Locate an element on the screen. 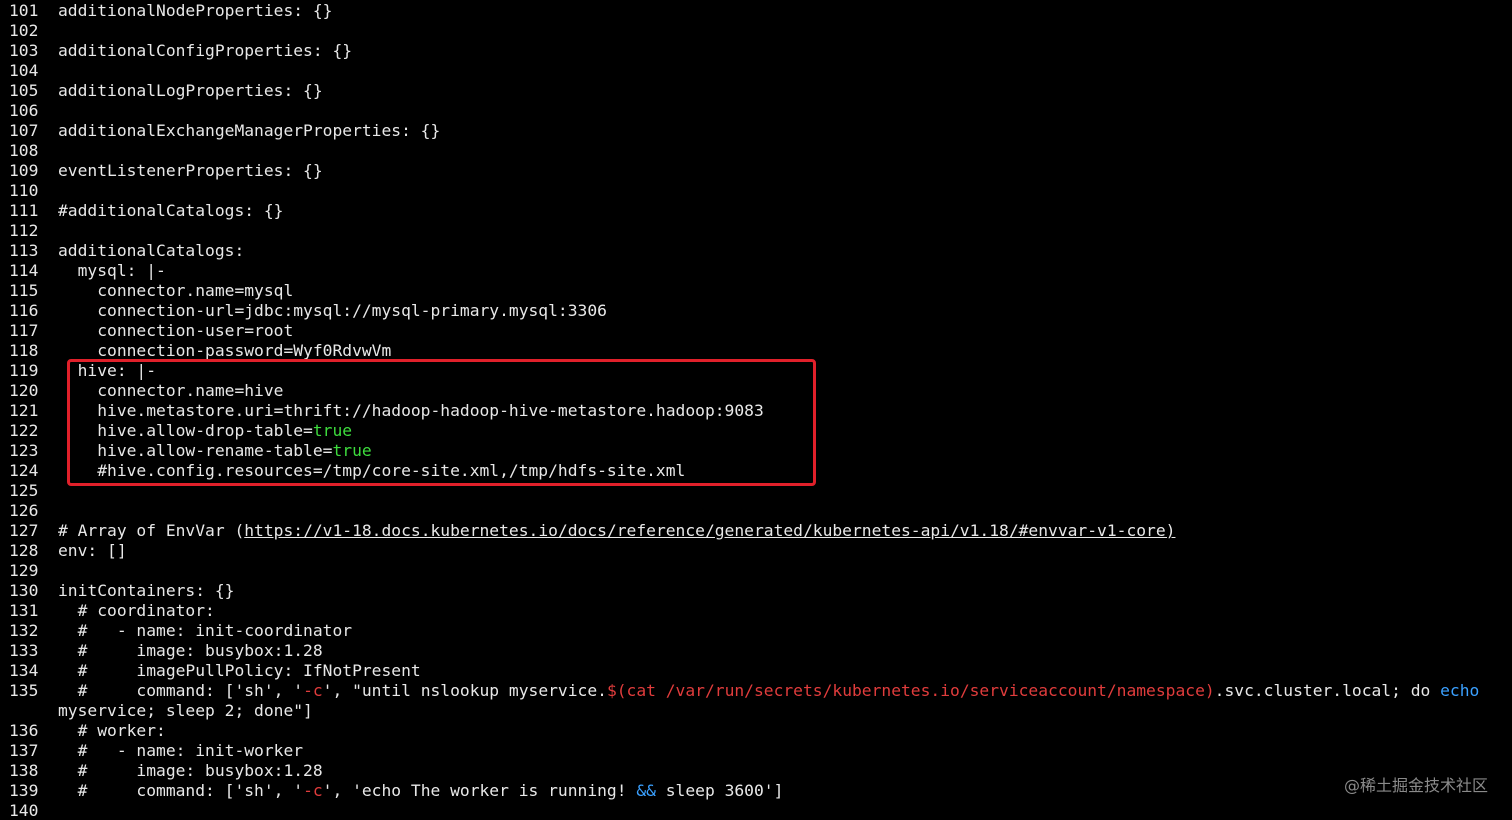 The width and height of the screenshot is (1512, 820). code-text: mysql: |- is located at coordinates (112, 270).